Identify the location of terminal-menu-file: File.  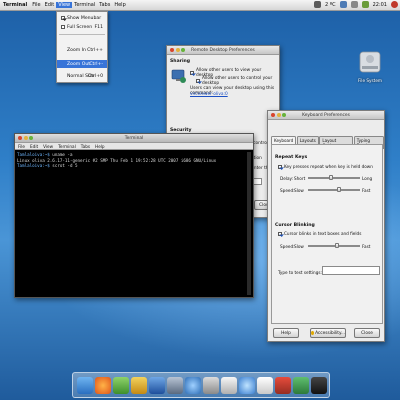
(21, 146).